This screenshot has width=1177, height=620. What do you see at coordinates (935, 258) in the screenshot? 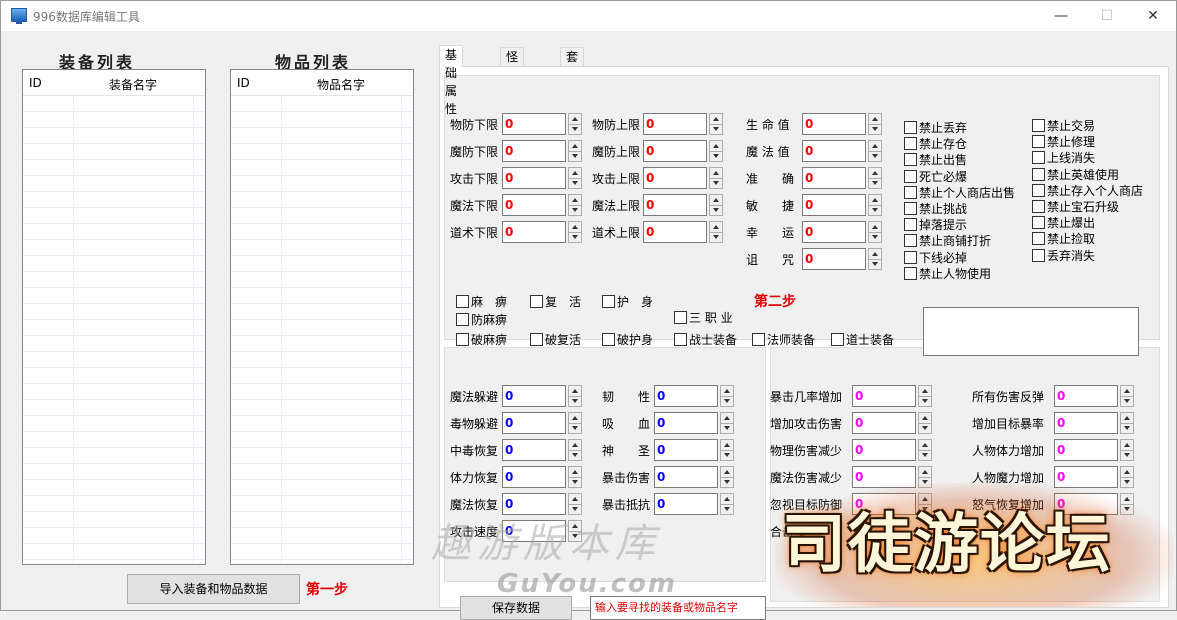
I see `flag-left-item: 下线必掉` at bounding box center [935, 258].